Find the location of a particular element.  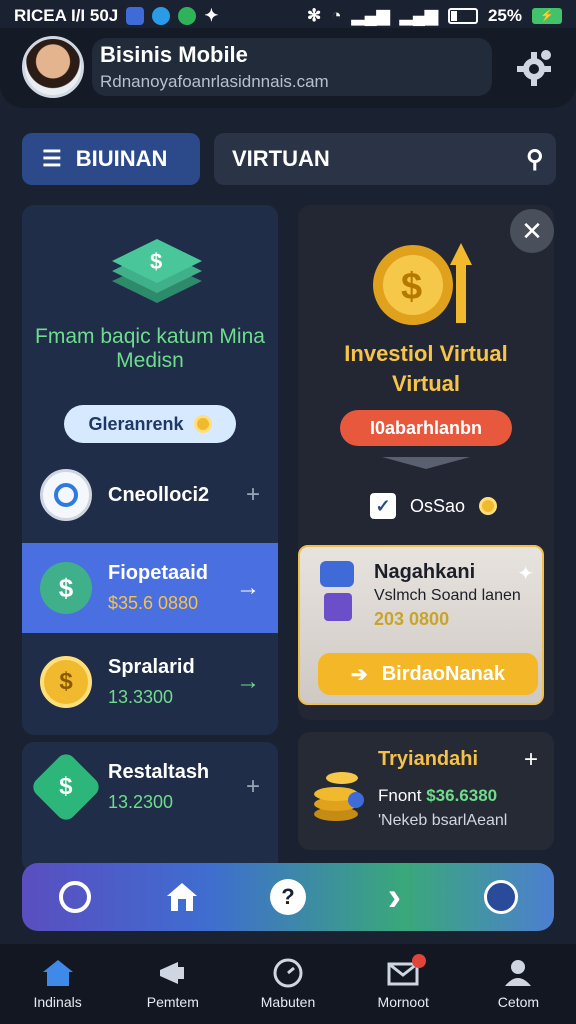

secondary-card-line1: Fnont $36.6380 is located at coordinates (437, 796).